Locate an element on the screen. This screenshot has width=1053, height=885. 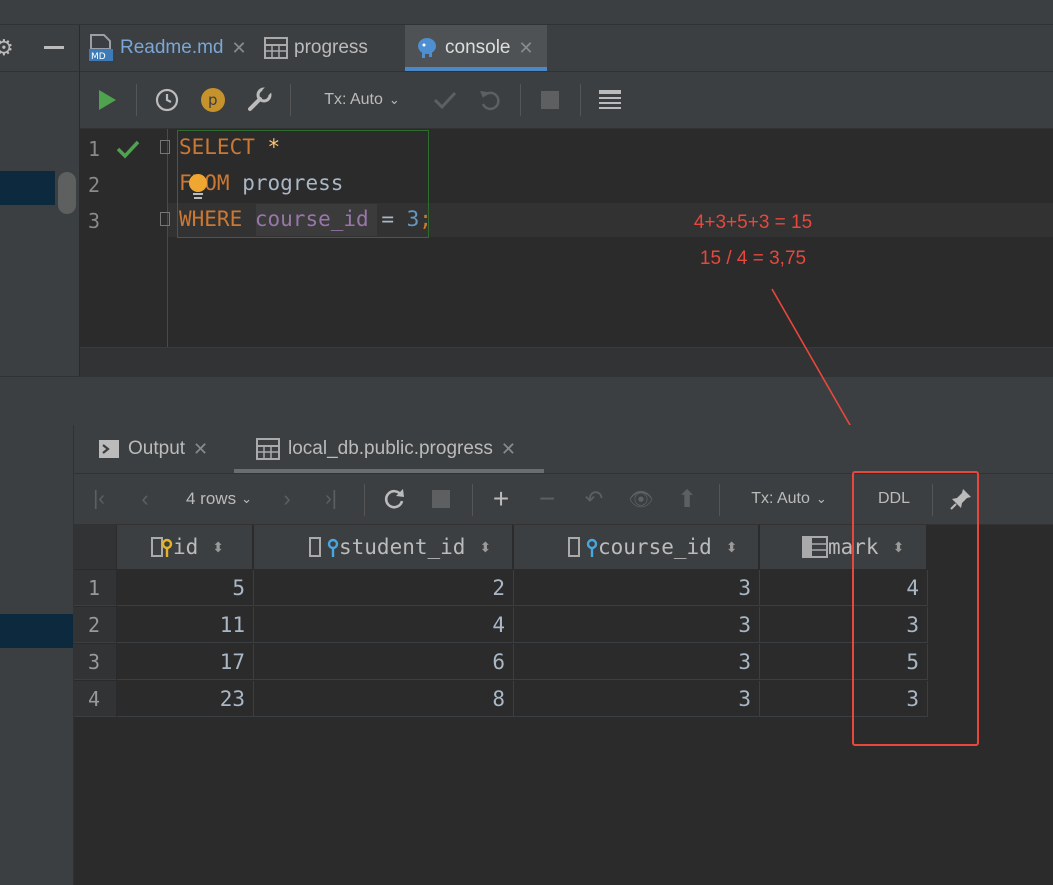
refresh-button is located at coordinates (394, 499).